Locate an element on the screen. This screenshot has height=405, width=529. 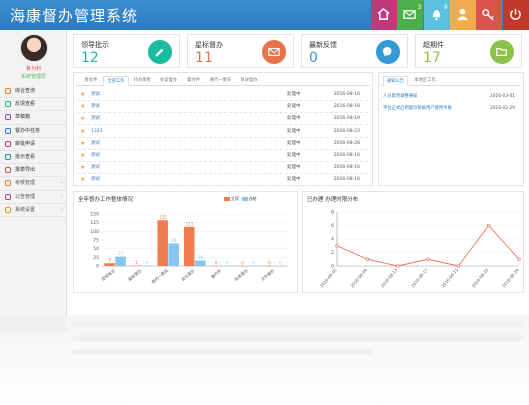
tab-tasks-2: 待办审批 is located at coordinates (142, 81).